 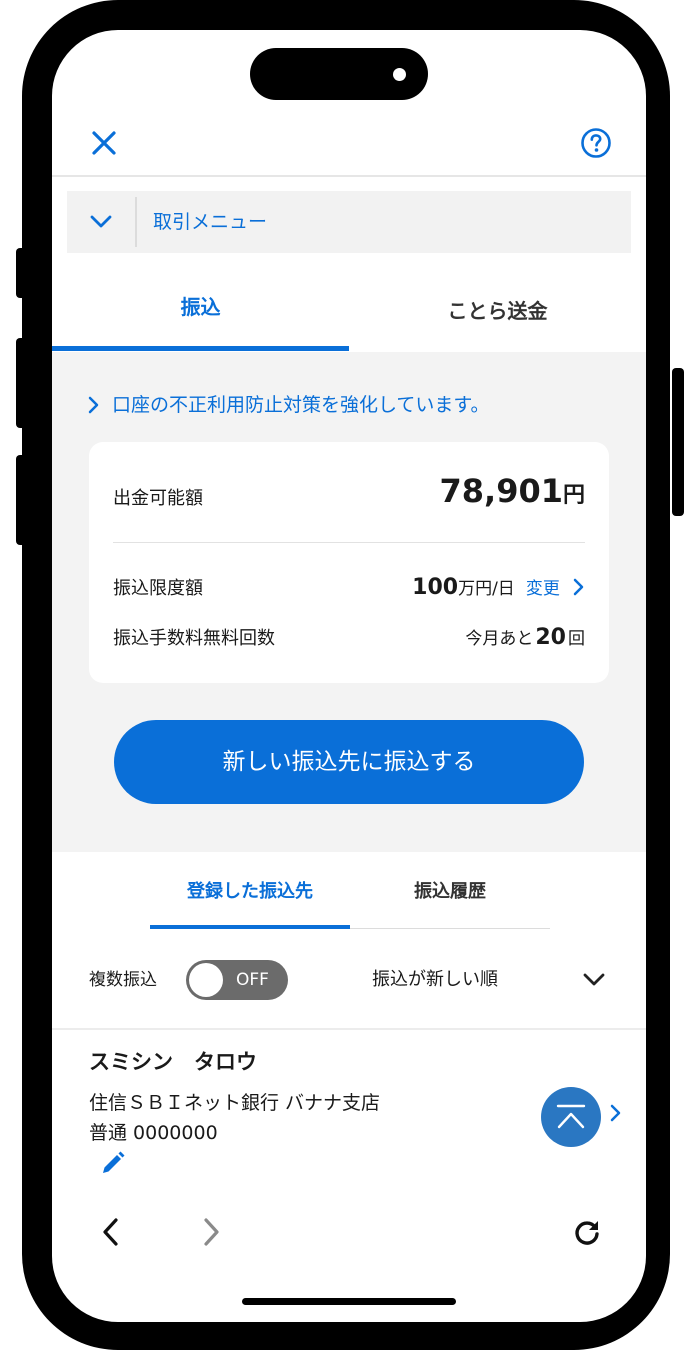 I want to click on limit-label: 振込限度額, so click(x=158, y=588).